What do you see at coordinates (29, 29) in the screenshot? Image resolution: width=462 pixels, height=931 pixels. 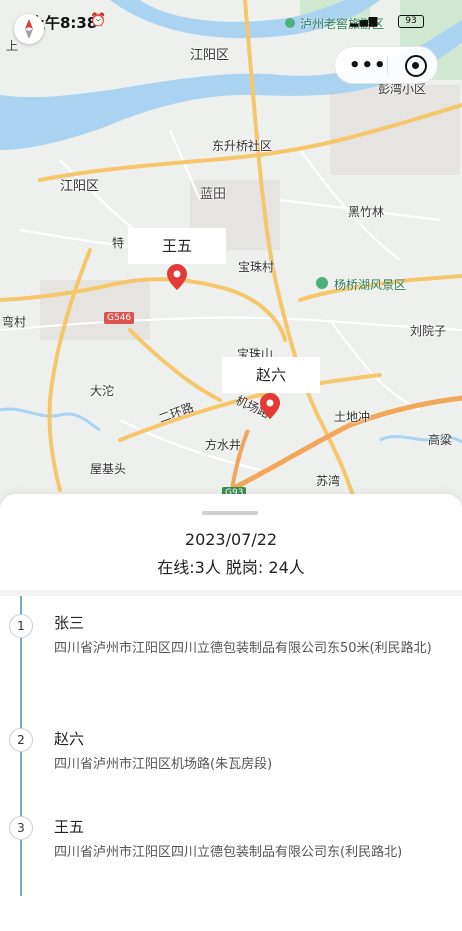 I see `compass-icon` at bounding box center [29, 29].